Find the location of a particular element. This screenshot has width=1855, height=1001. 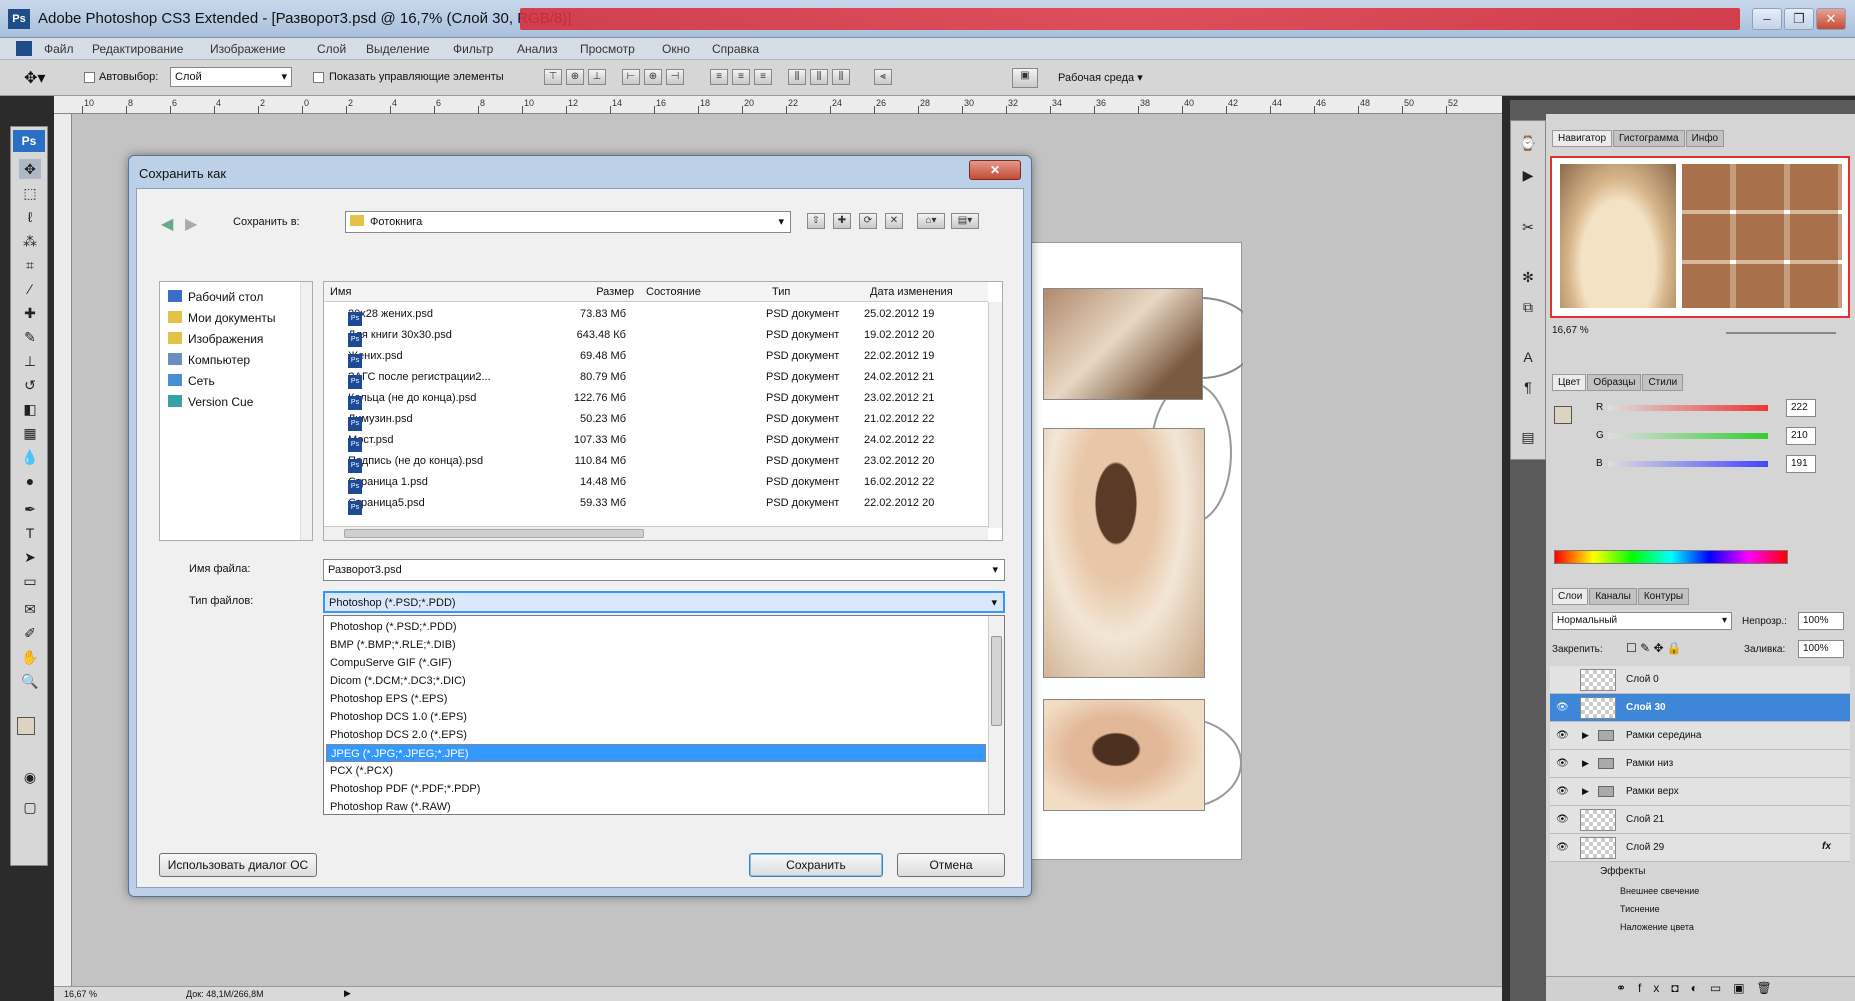

tool-presets-icon: ✂ is located at coordinates (1528, 227).